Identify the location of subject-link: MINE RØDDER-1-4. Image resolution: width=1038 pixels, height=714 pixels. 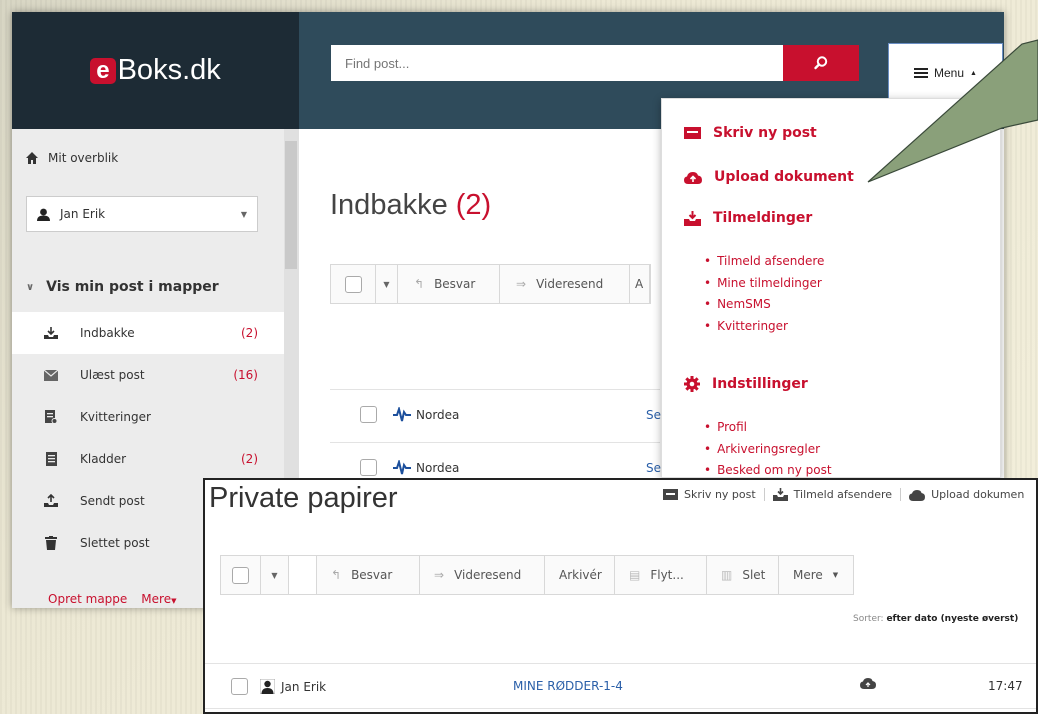
(568, 686).